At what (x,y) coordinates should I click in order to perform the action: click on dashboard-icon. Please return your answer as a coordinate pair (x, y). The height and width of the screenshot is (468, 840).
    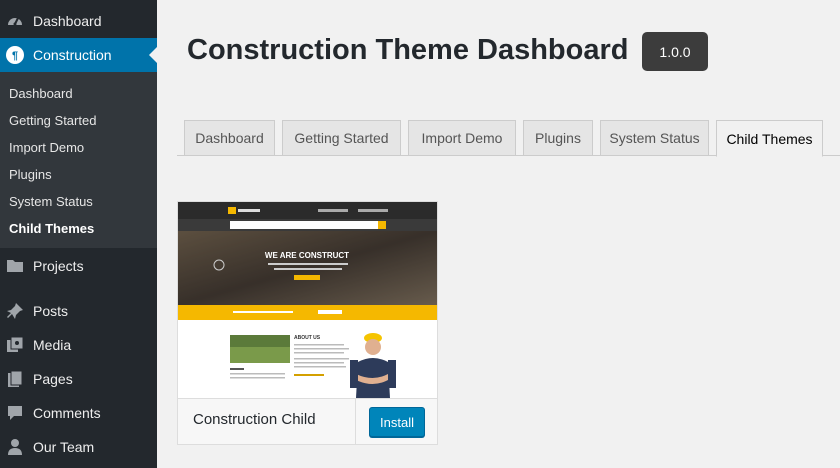
    Looking at the image, I should click on (15, 21).